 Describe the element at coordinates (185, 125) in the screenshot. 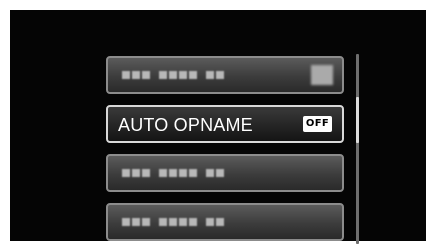

I see `menu-item-label: AUTO OPNAME` at that location.